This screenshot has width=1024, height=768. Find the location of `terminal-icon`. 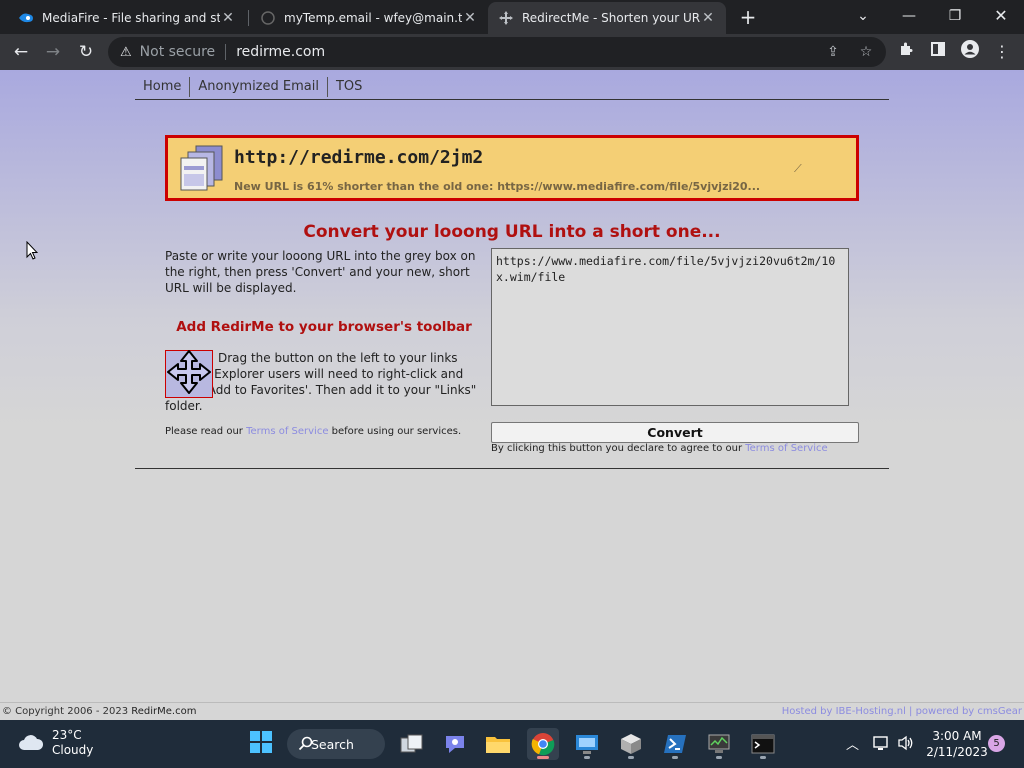

terminal-icon is located at coordinates (763, 744).